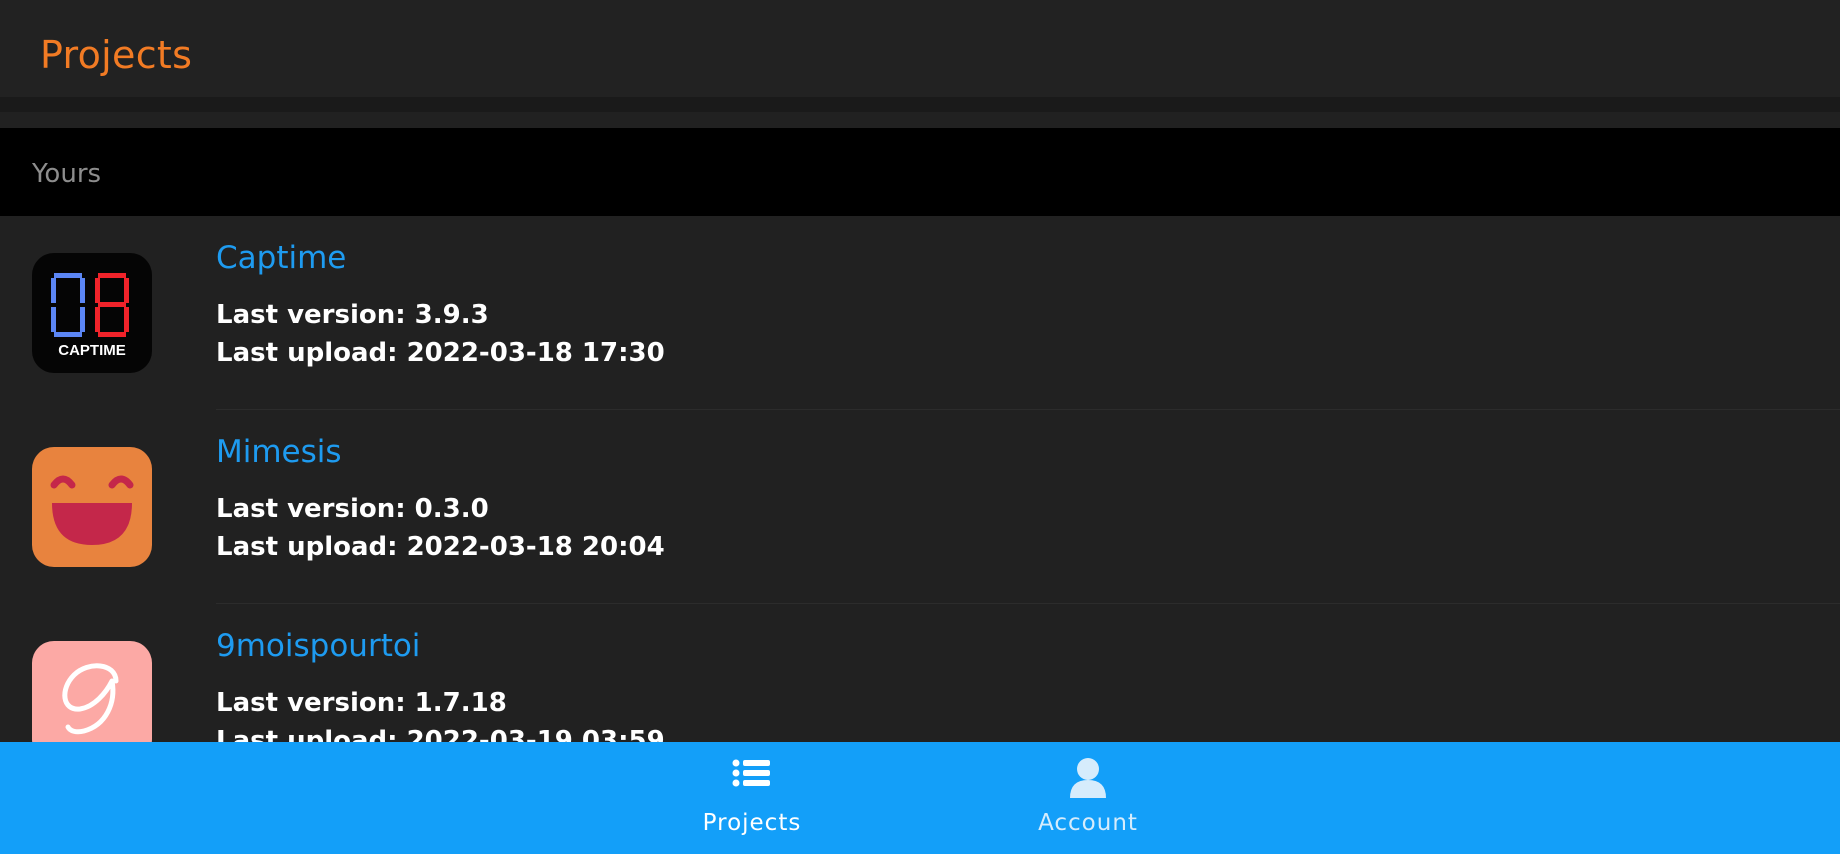 Image resolution: width=1840 pixels, height=854 pixels. I want to click on project-last-version: Last version: 1.7.18, so click(361, 703).